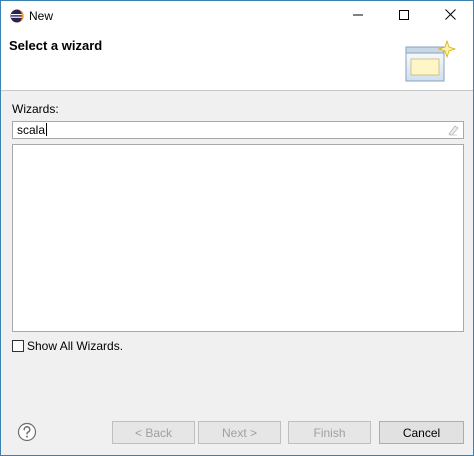  I want to click on close-icon, so click(450, 16).